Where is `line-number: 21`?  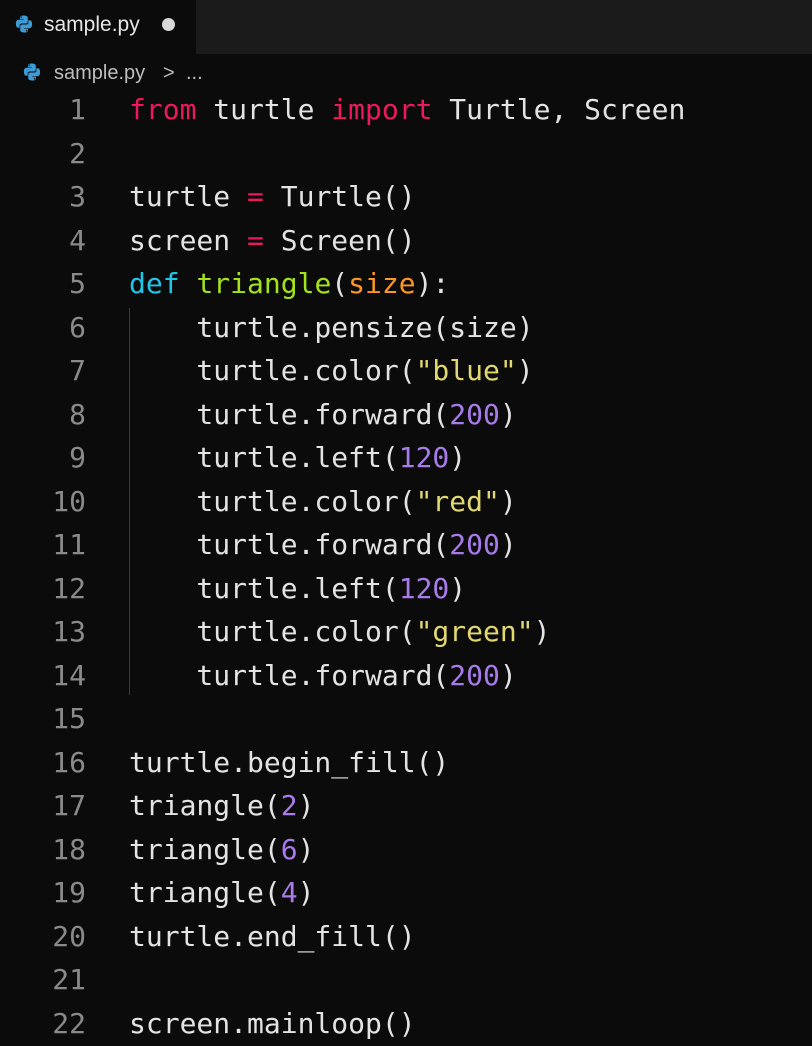 line-number: 21 is located at coordinates (69, 979).